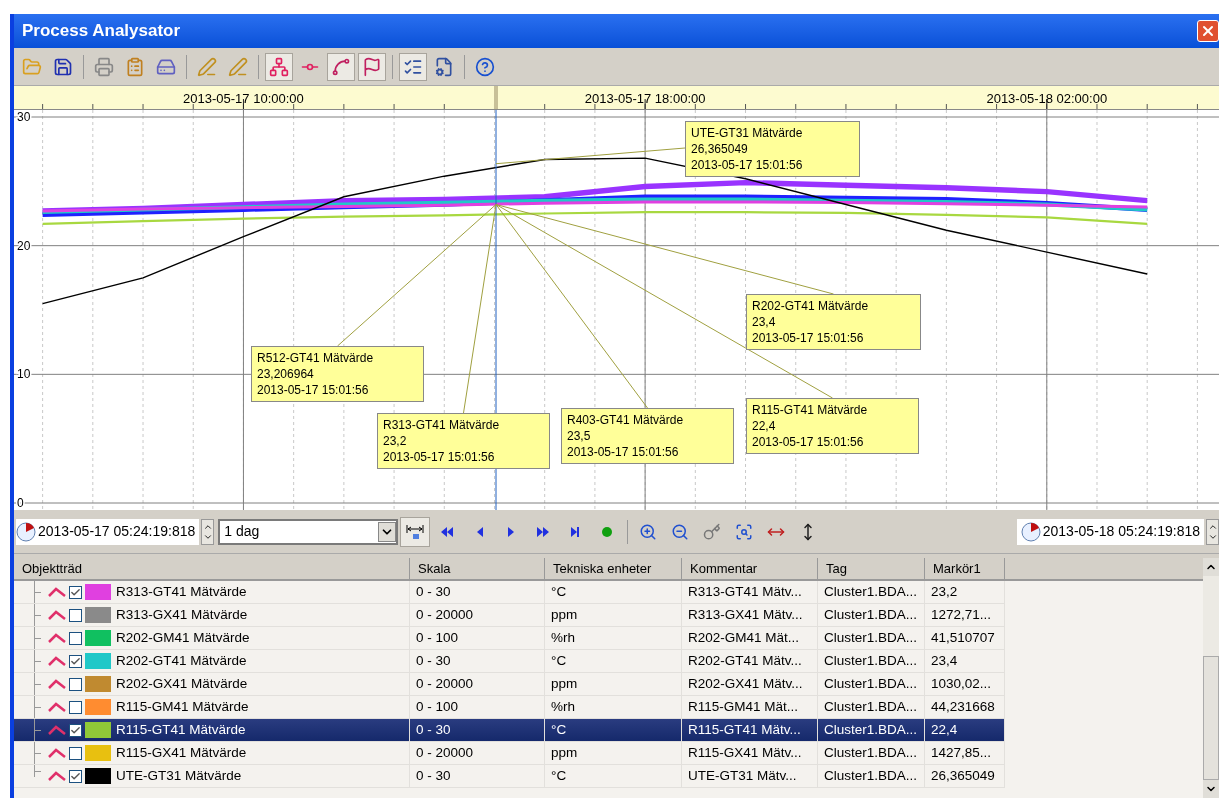 This screenshot has width=1219, height=798. I want to click on table-cell-text: R115-GT41 Mätvärde, so click(181, 729).